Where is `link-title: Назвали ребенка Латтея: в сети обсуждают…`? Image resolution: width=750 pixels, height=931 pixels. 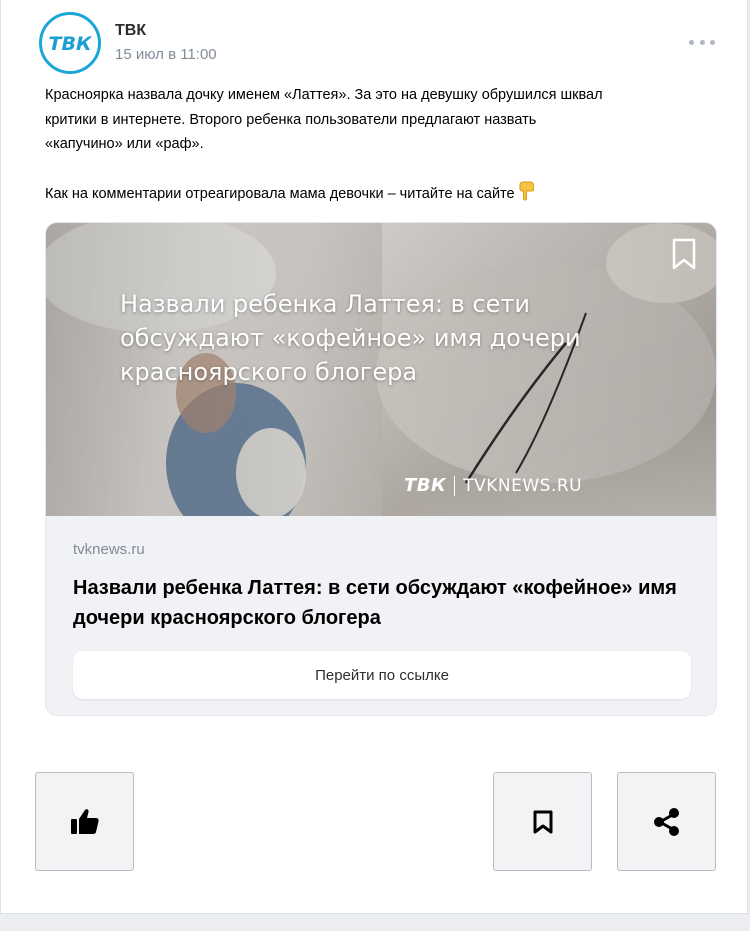 link-title: Назвали ребенка Латтея: в сети обсуждают… is located at coordinates (383, 603).